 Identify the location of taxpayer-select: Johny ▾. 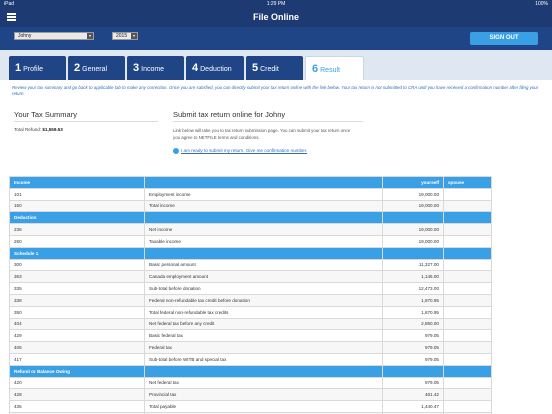
(54, 36).